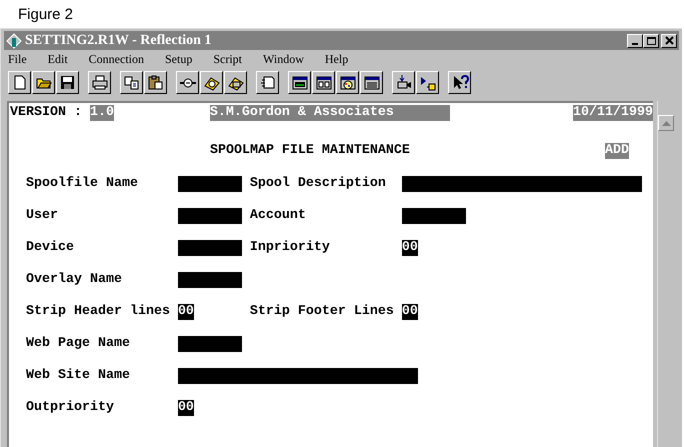 This screenshot has height=447, width=684. I want to click on field-label: Overlay Name, so click(74, 280).